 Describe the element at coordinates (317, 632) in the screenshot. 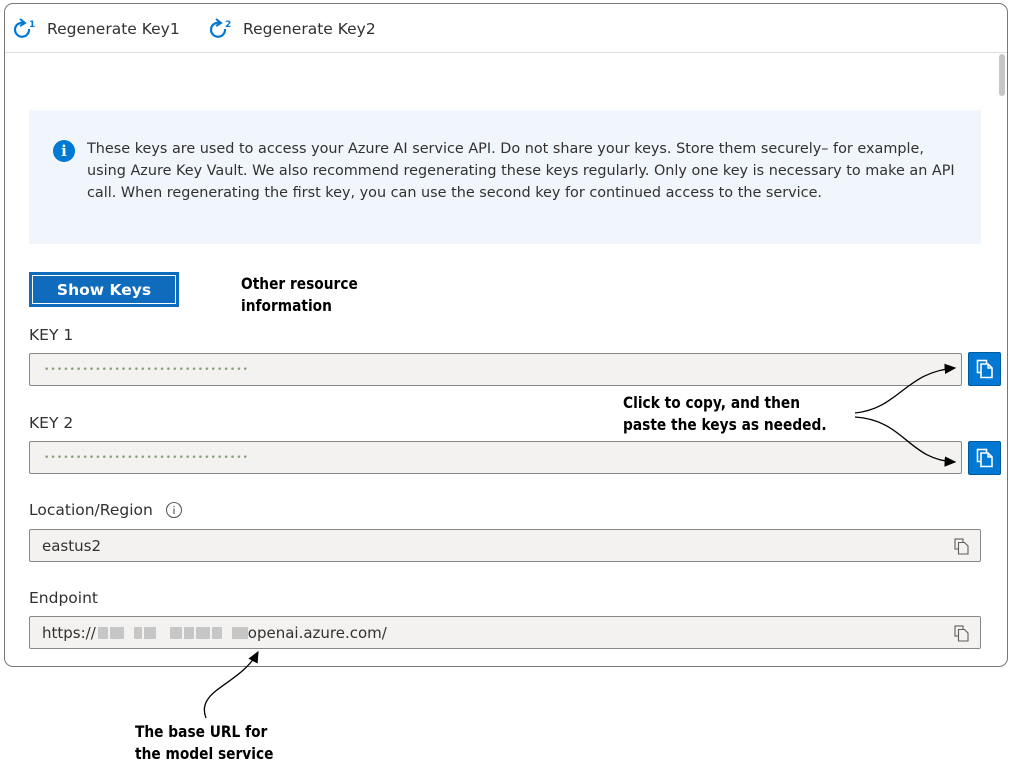

I see `endpoint-suffix: openai.azure.com/` at that location.